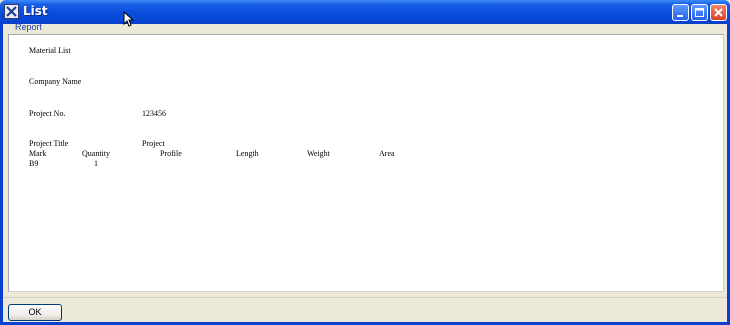  What do you see at coordinates (247, 153) in the screenshot?
I see `column-header: Length` at bounding box center [247, 153].